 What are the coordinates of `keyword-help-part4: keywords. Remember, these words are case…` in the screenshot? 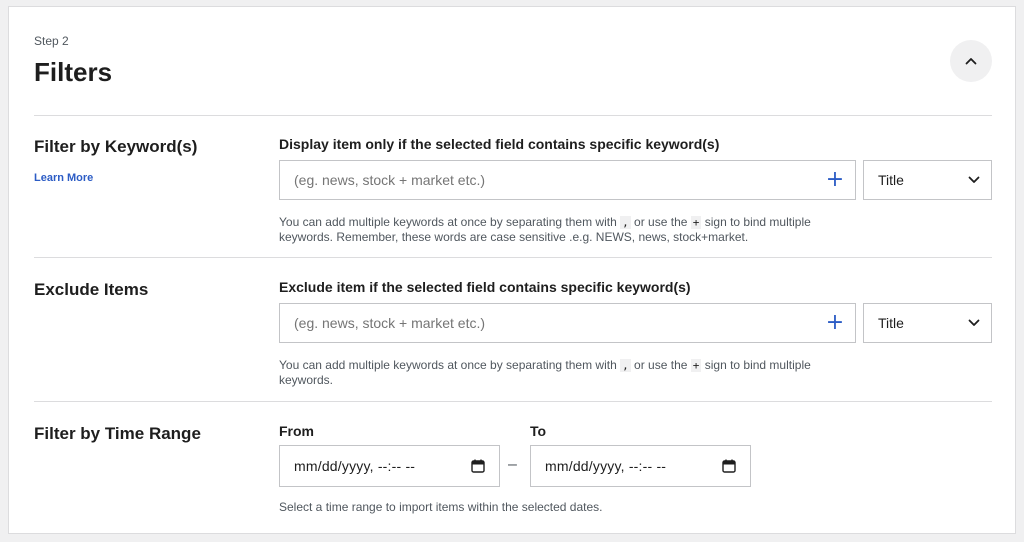 It's located at (514, 237).